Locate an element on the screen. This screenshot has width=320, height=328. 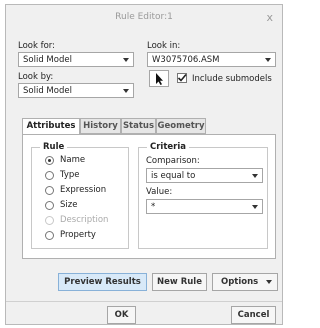
radio-name is located at coordinates (49, 160).